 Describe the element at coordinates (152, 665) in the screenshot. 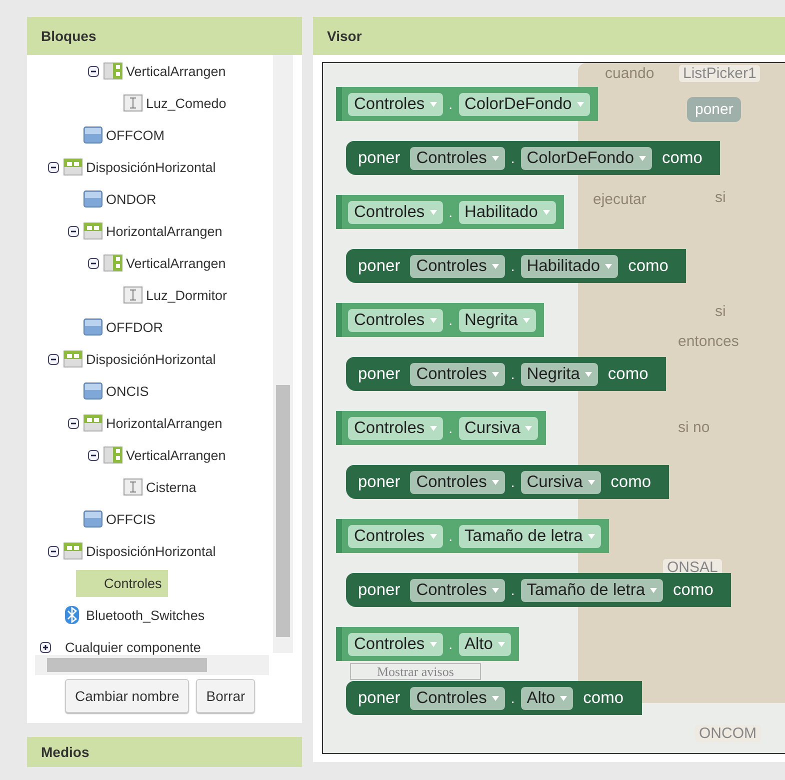

I see `horizontal-scrollbar` at that location.